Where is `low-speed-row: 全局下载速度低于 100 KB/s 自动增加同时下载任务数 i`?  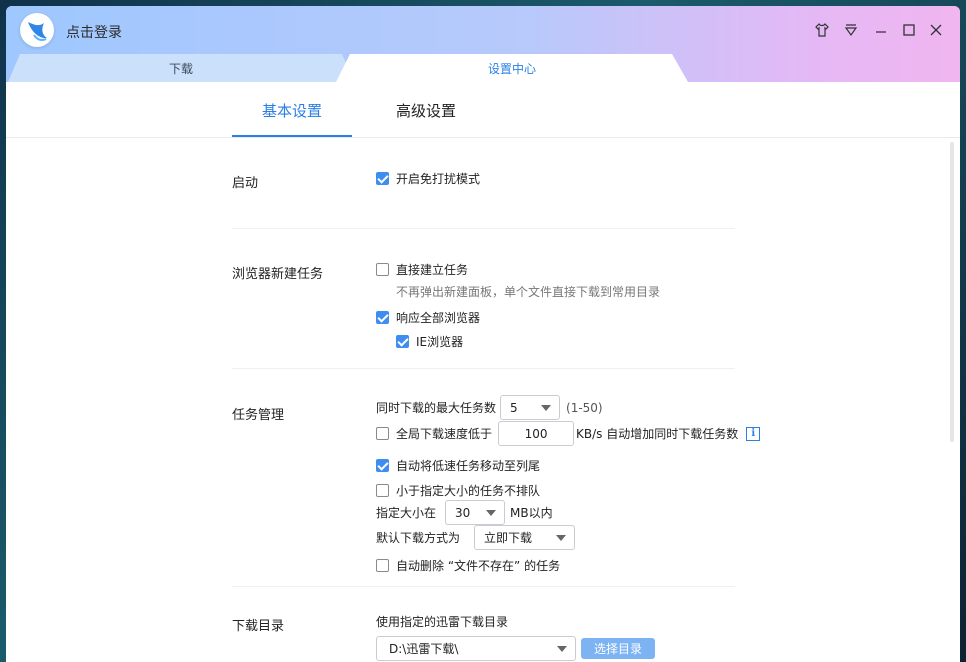
low-speed-row: 全局下载速度低于 100 KB/s 自动增加同时下载任务数 i is located at coordinates (568, 433).